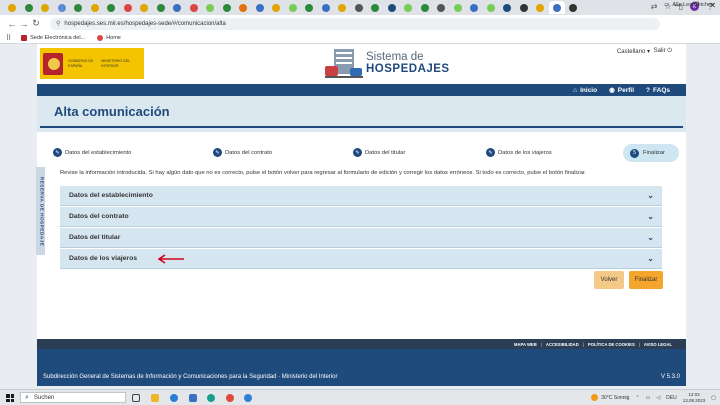 The width and height of the screenshot is (720, 405). Describe the element at coordinates (612, 90) in the screenshot. I see `user-icon: ◉` at that location.